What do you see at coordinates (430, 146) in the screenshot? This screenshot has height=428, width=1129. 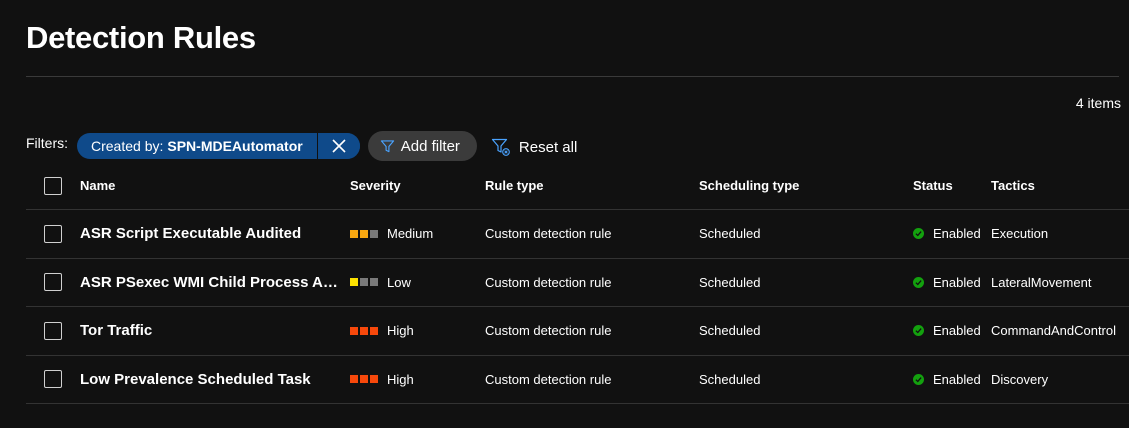 I see `add-filter-label: Add filter` at bounding box center [430, 146].